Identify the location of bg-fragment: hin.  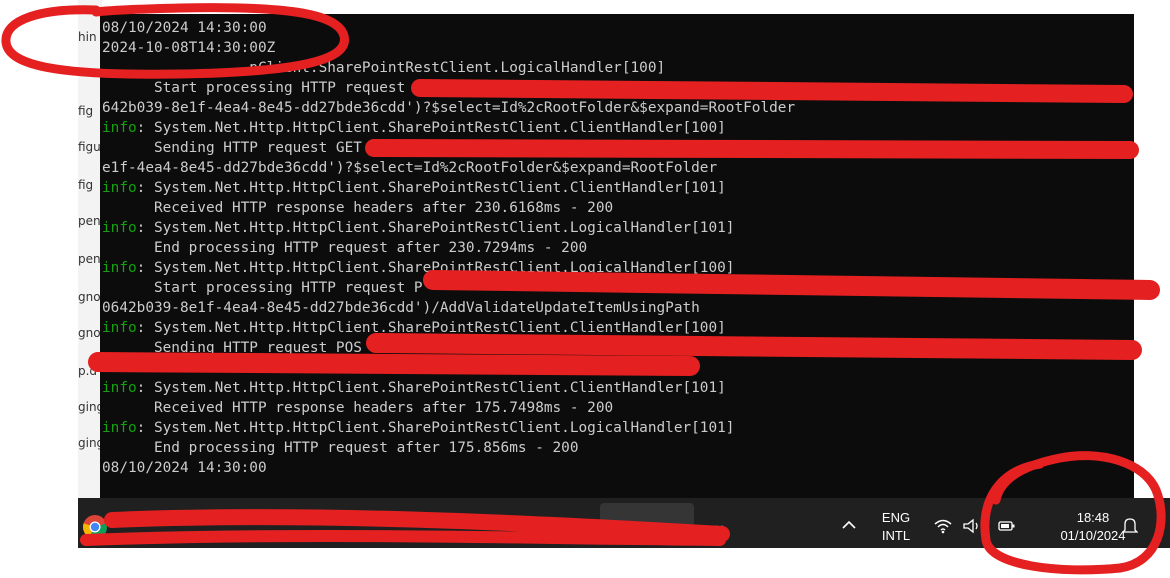
(87, 37).